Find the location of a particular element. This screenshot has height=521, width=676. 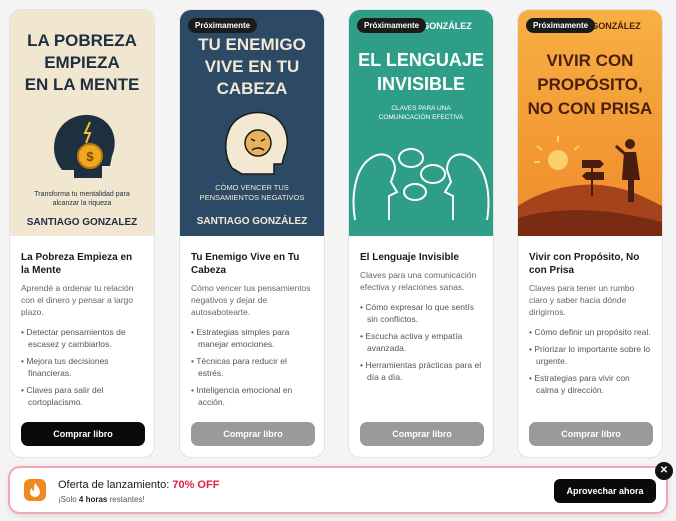

cover-title-line: EL LENGUAJE is located at coordinates (421, 60).